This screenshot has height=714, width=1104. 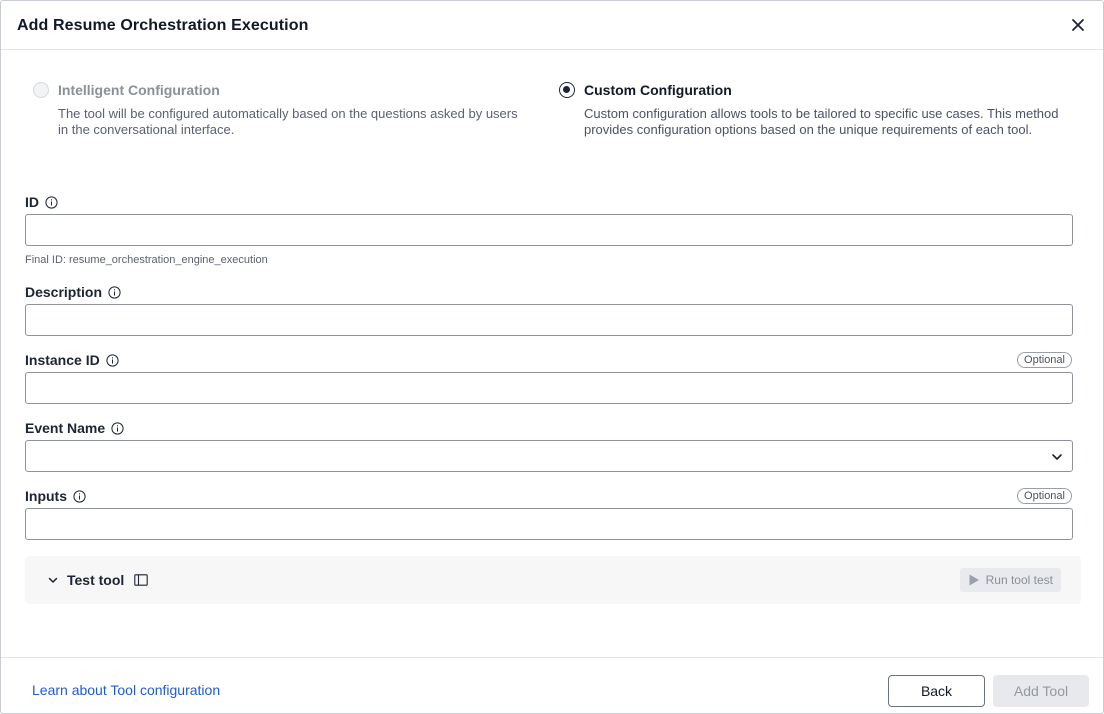 I want to click on id-field-label: ID, so click(x=41, y=202).